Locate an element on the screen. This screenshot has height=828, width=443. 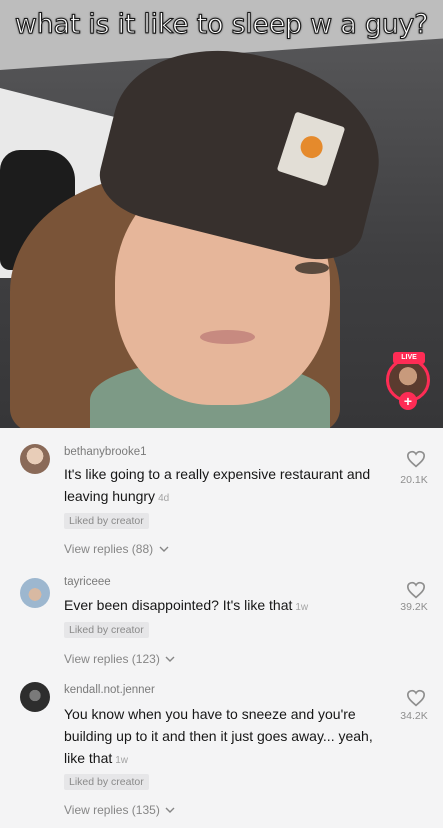
person-mouth is located at coordinates (227, 337).